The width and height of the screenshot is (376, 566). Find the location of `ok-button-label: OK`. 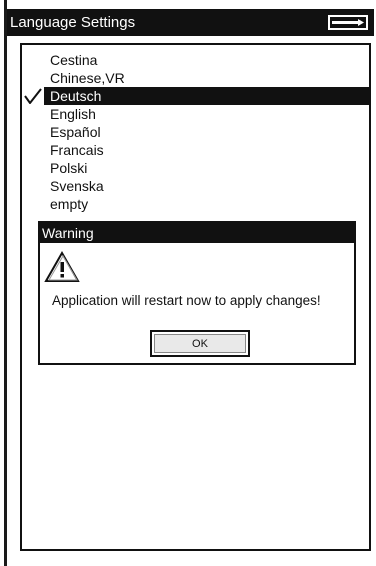

ok-button-label: OK is located at coordinates (200, 343).